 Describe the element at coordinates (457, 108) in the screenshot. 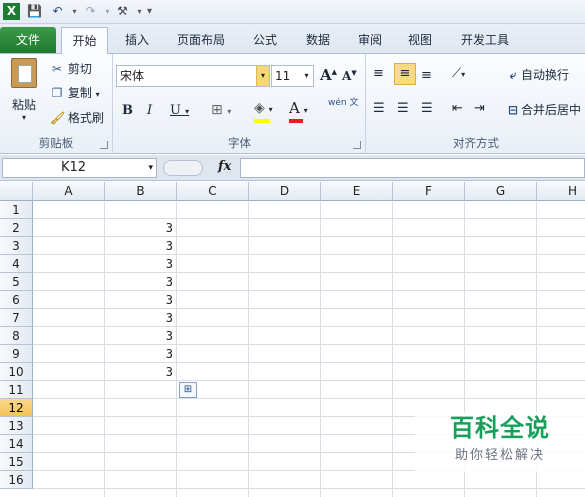

I see `decrease-indent-button: ⇤` at that location.